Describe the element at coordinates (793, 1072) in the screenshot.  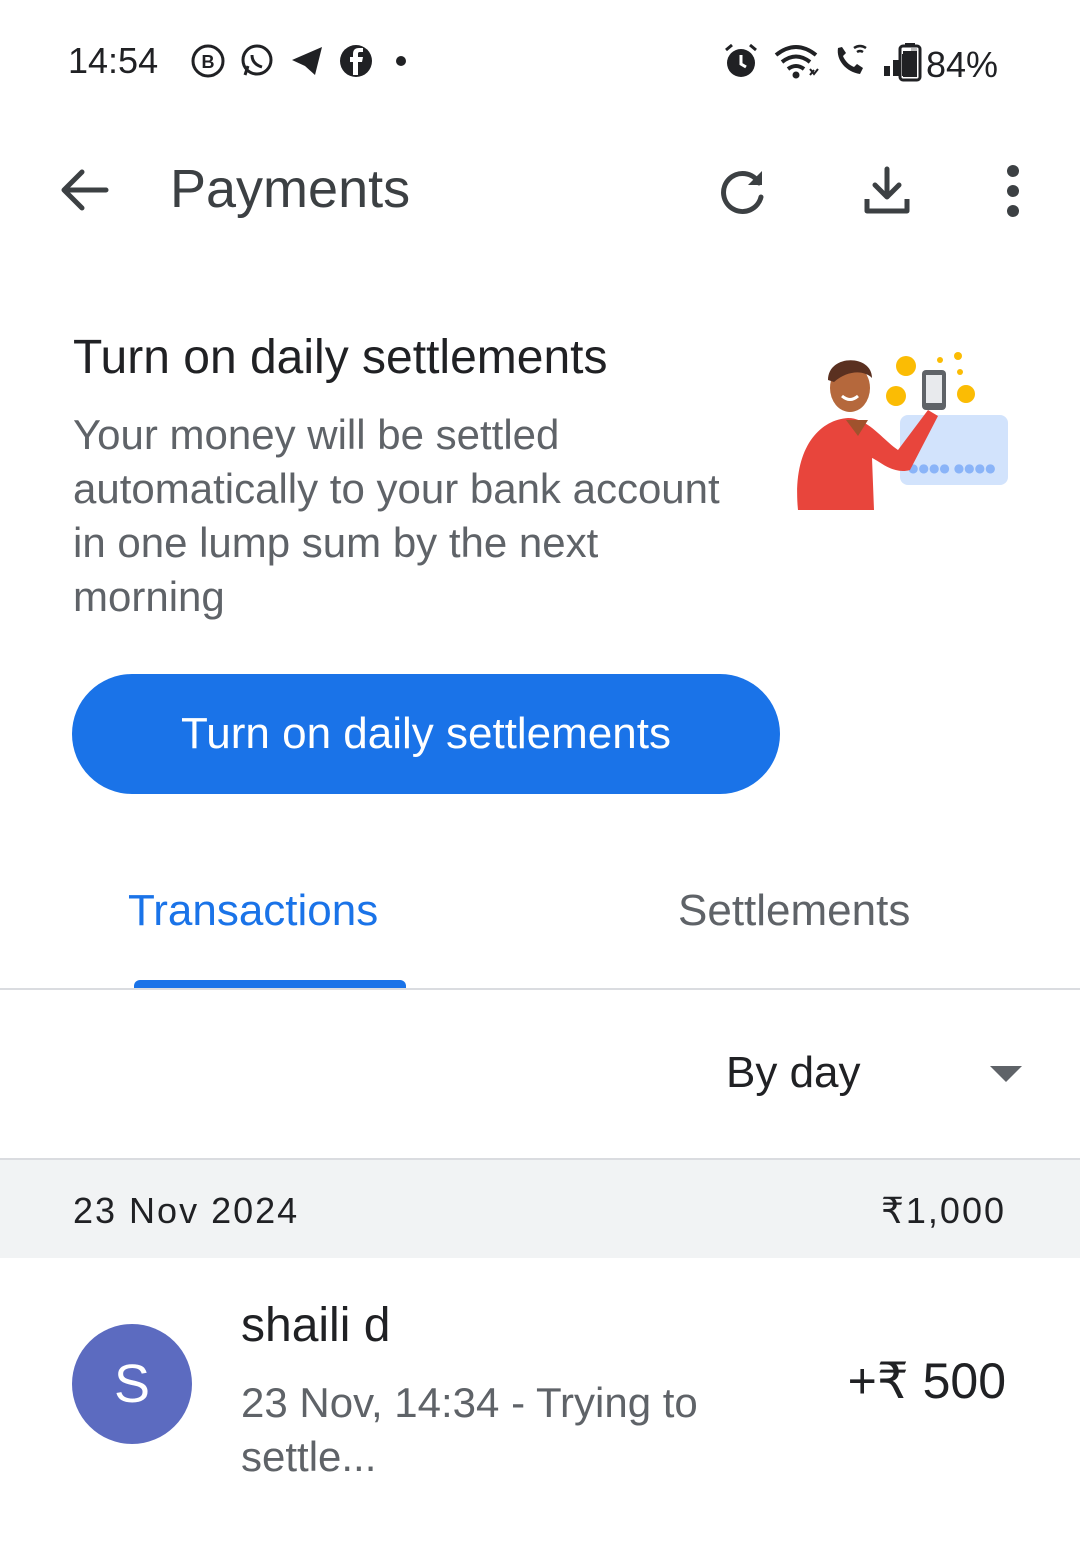
I see `period-filter-label: By day` at that location.